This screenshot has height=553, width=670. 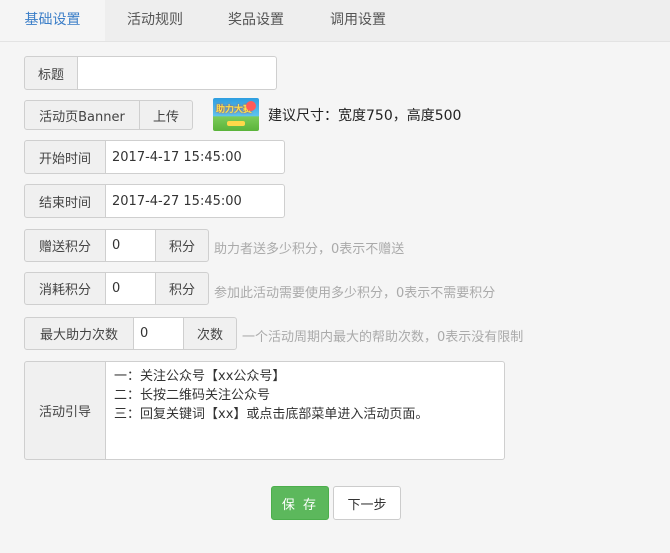 I want to click on start-time-label: 开始时间, so click(x=65, y=157).